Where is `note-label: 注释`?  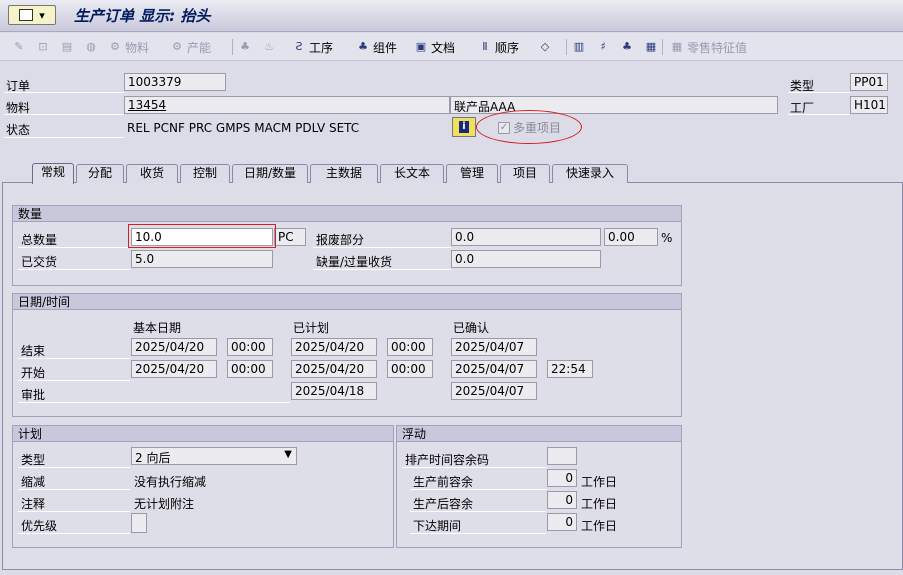 note-label: 注释 is located at coordinates (33, 504).